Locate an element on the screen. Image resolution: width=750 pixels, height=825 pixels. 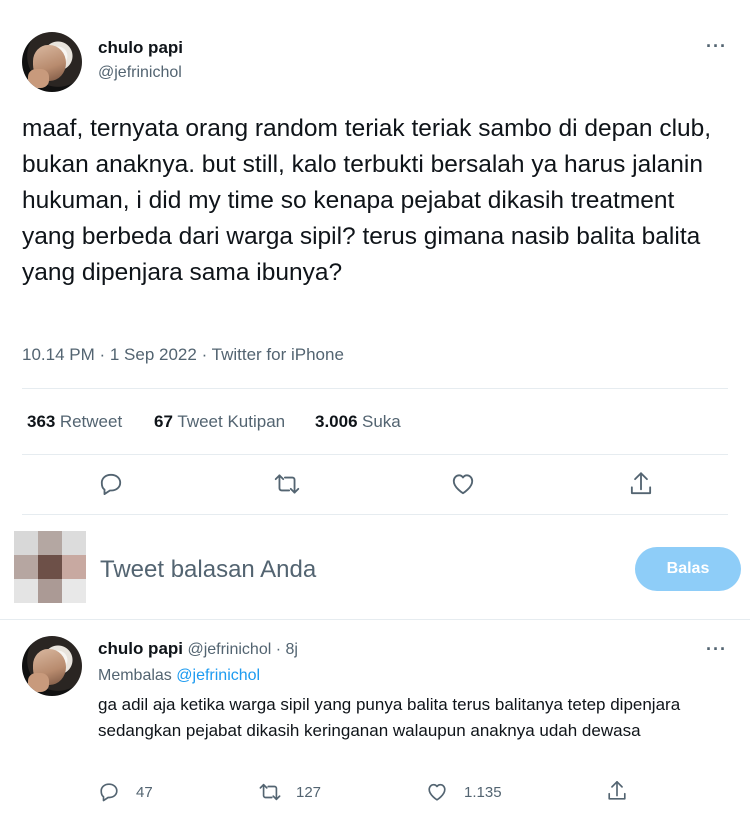
replying-to-link: @jefrinichol is located at coordinates (218, 675).